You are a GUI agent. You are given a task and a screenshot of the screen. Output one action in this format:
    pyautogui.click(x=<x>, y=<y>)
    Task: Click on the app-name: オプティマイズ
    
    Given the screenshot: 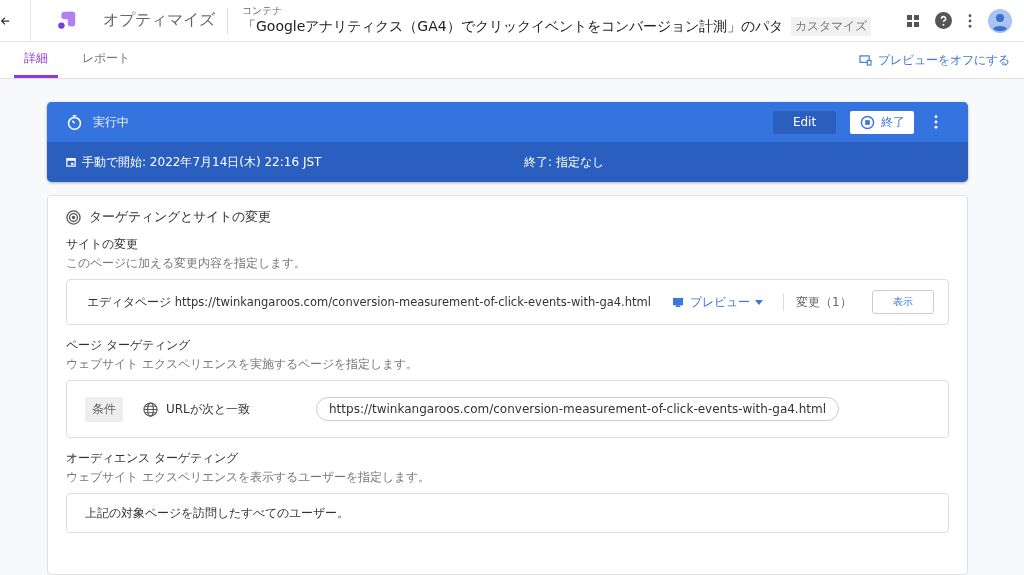 What is the action you would take?
    pyautogui.click(x=159, y=20)
    